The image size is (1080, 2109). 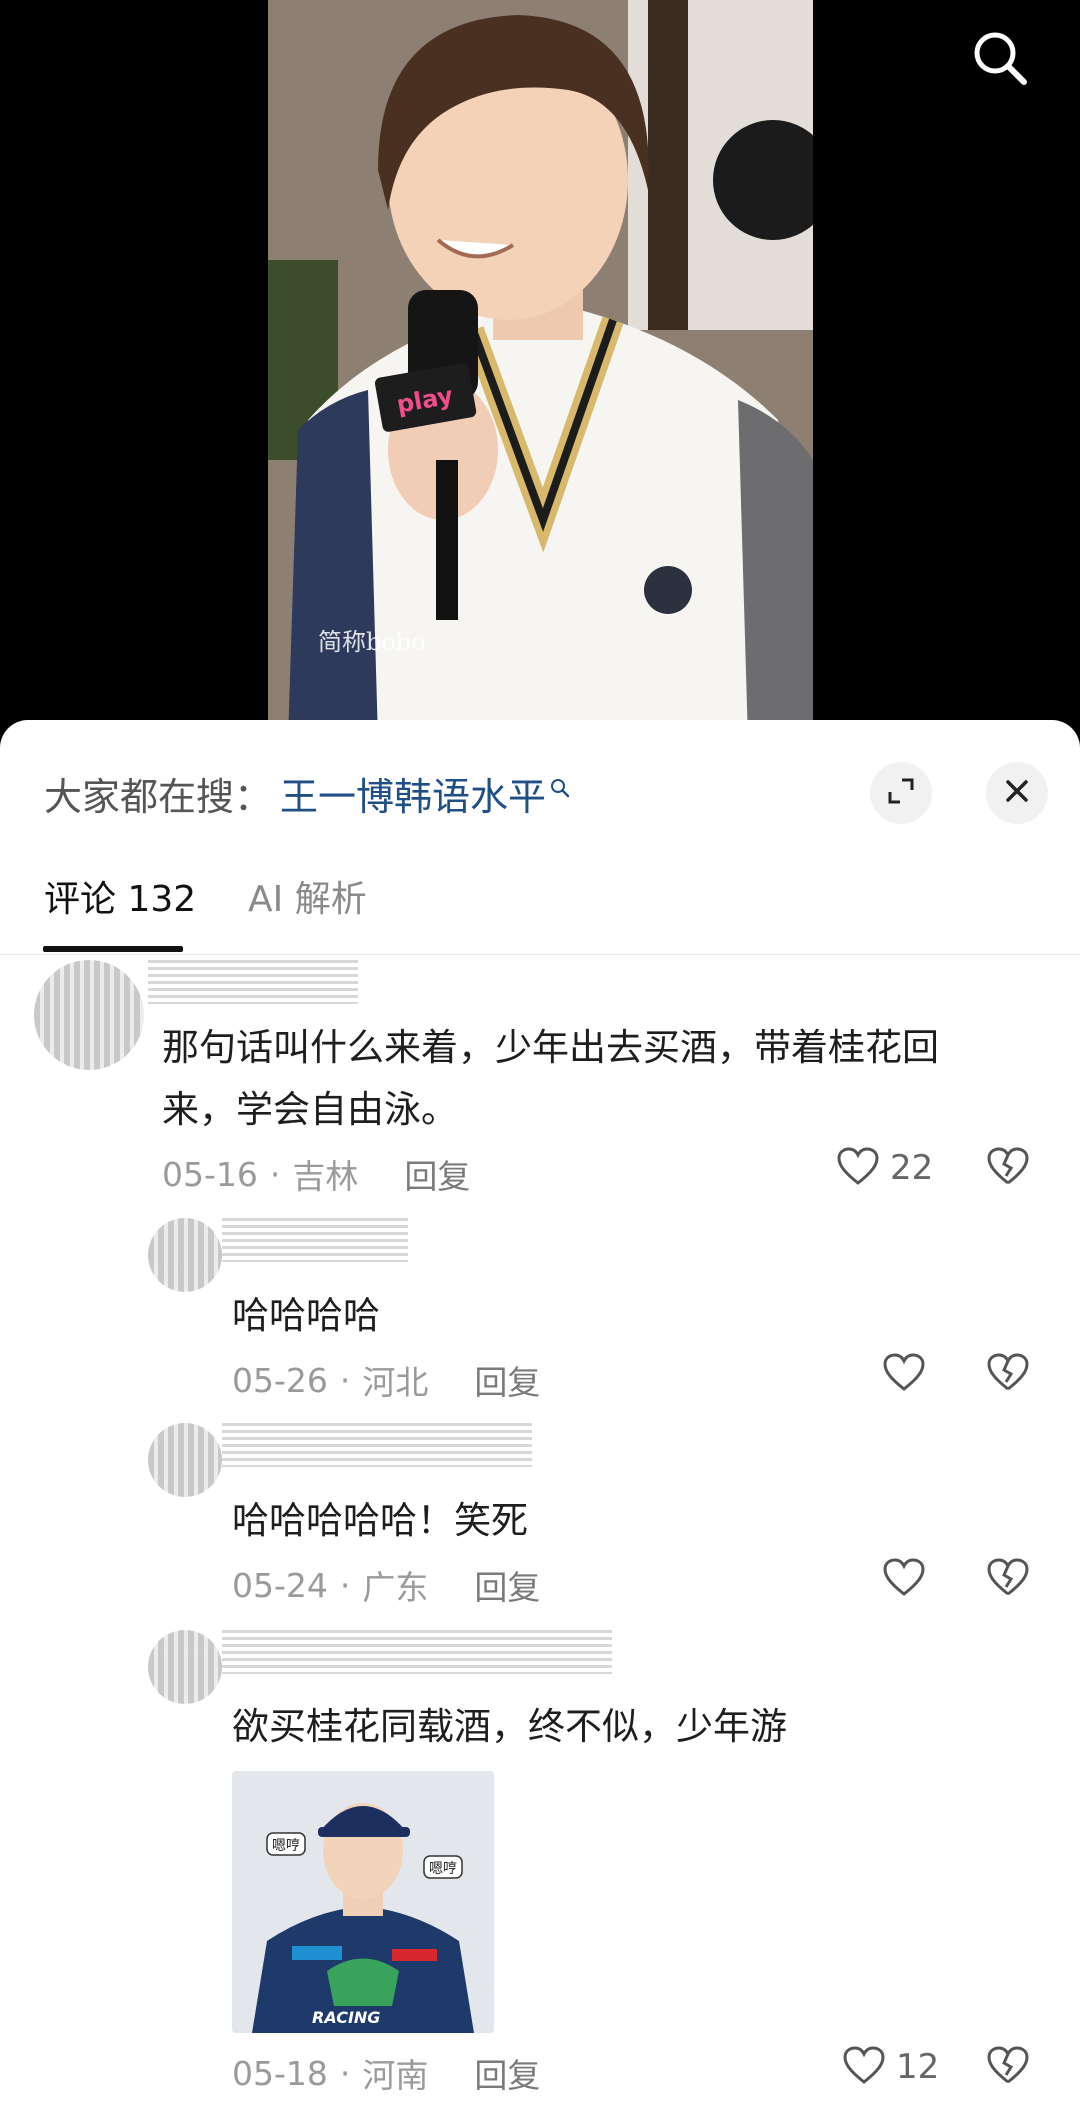 I want to click on comment-meta: 05-26 · 河北 回复, so click(x=386, y=1380).